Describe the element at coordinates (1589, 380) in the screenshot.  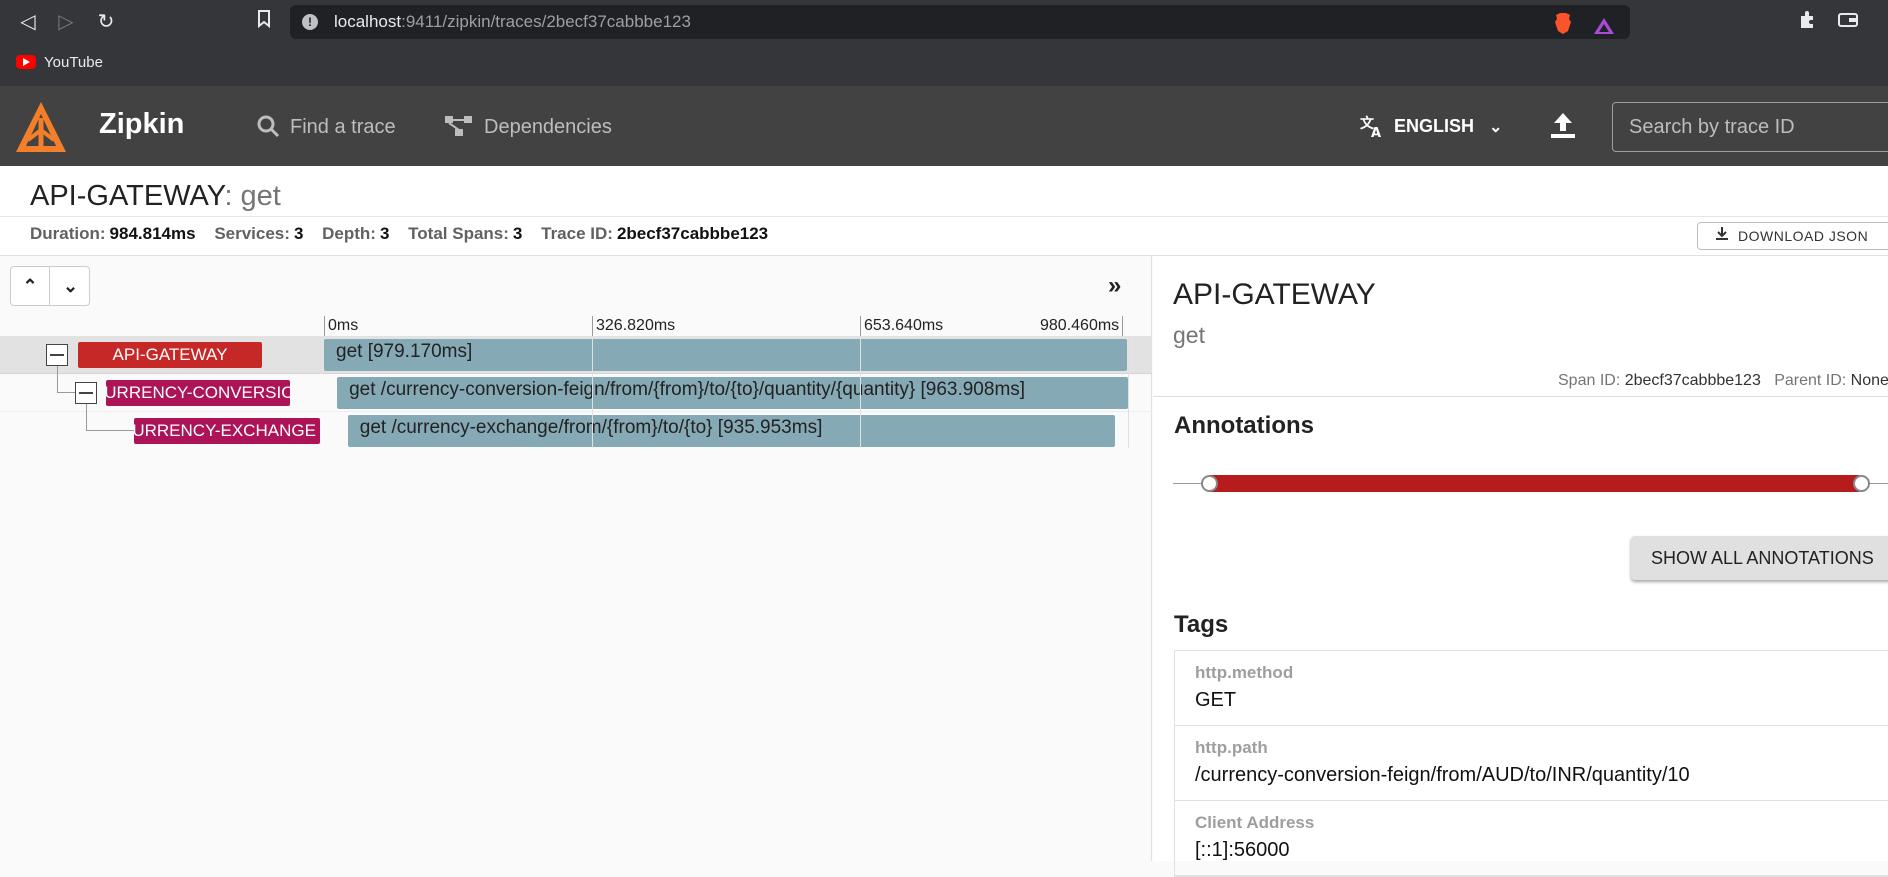
I see `span-id-label: Span ID:` at that location.